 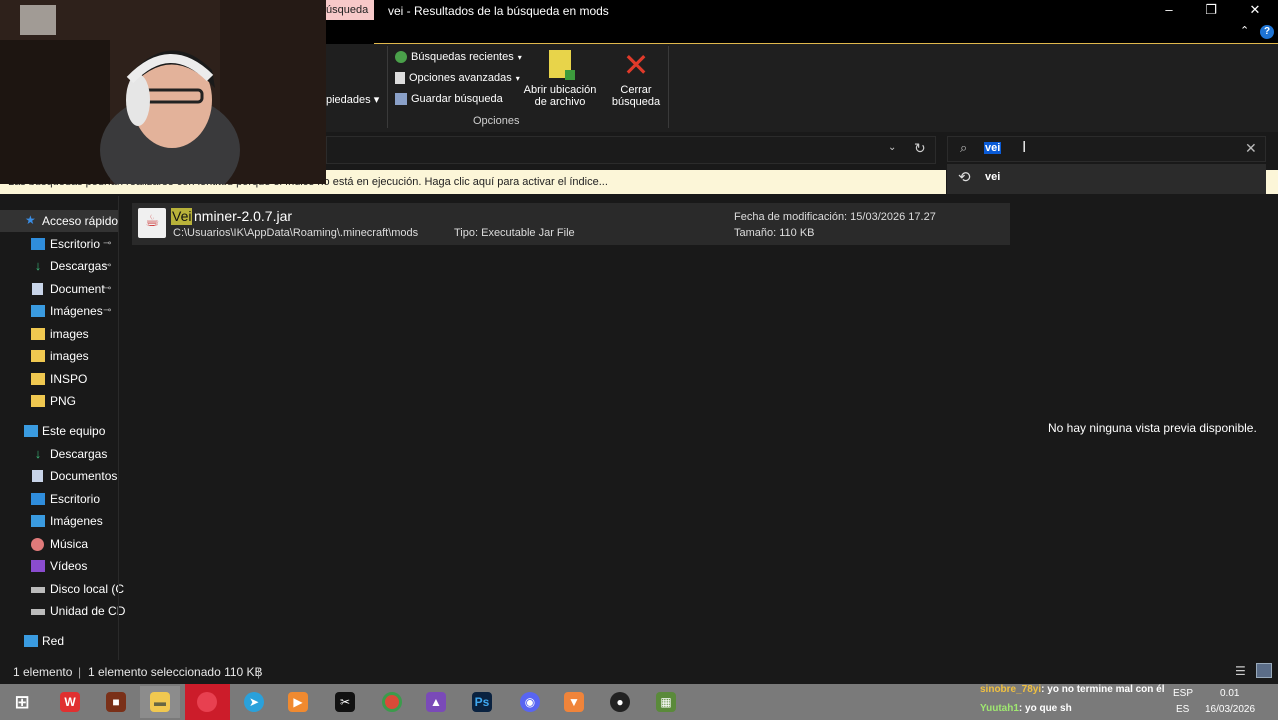 What do you see at coordinates (69, 334) in the screenshot?
I see `sidebar-item-label: images` at bounding box center [69, 334].